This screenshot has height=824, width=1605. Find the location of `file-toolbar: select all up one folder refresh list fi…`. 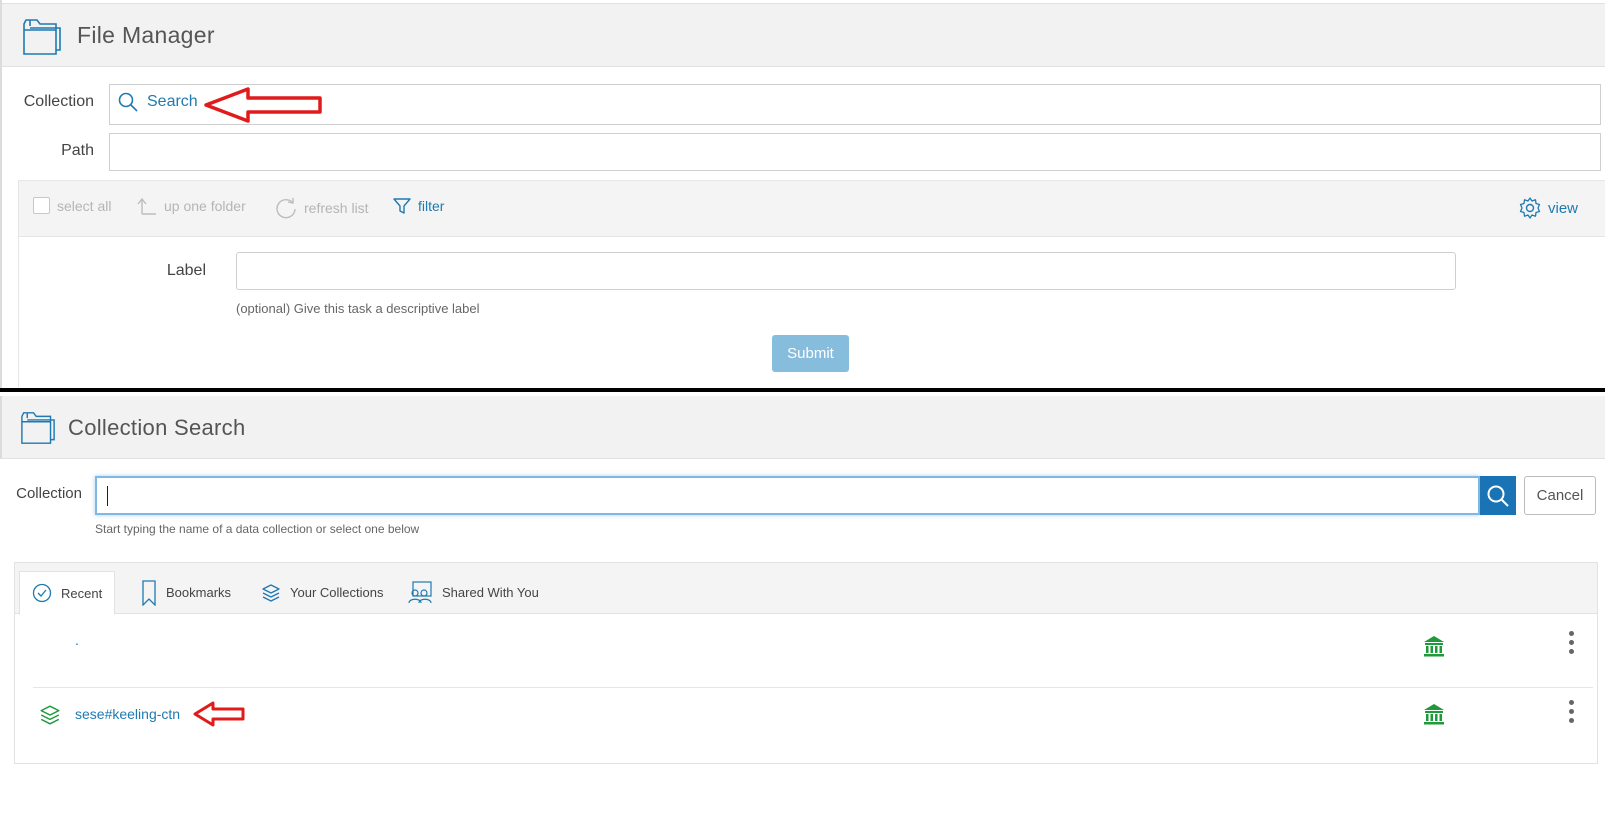

file-toolbar: select all up one folder refresh list fi… is located at coordinates (811, 208).